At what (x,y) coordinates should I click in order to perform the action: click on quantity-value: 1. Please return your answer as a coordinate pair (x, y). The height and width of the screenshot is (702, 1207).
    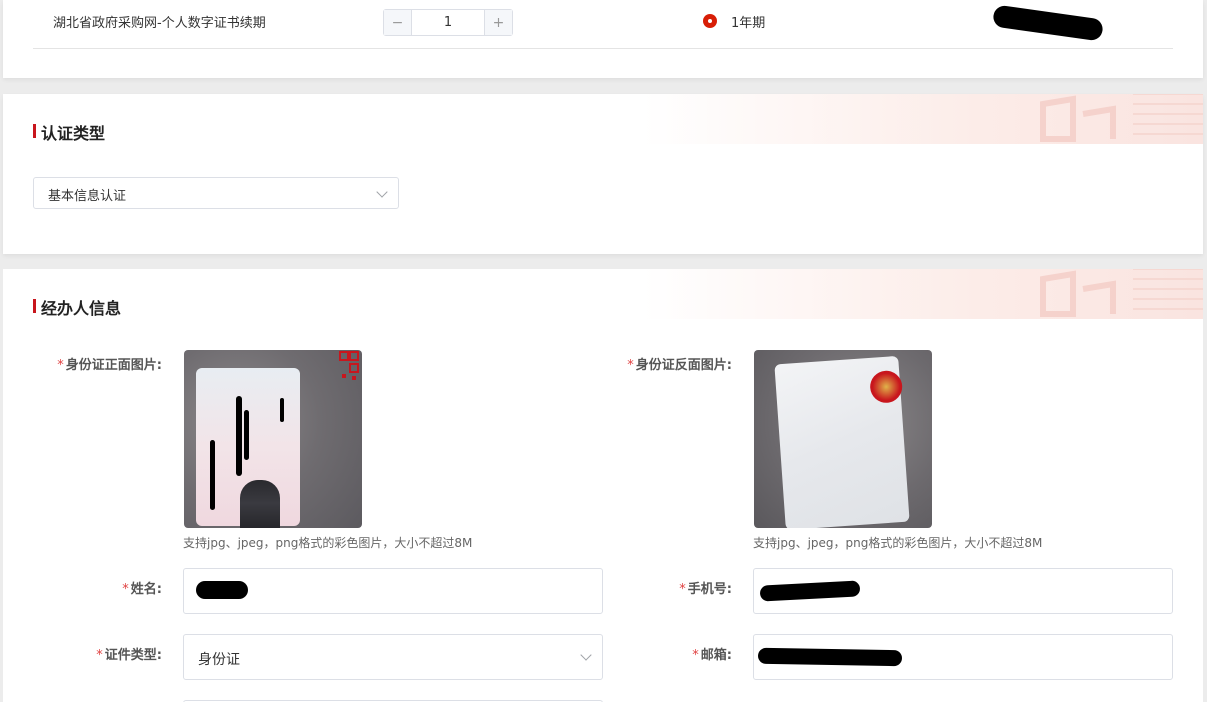
    Looking at the image, I should click on (448, 22).